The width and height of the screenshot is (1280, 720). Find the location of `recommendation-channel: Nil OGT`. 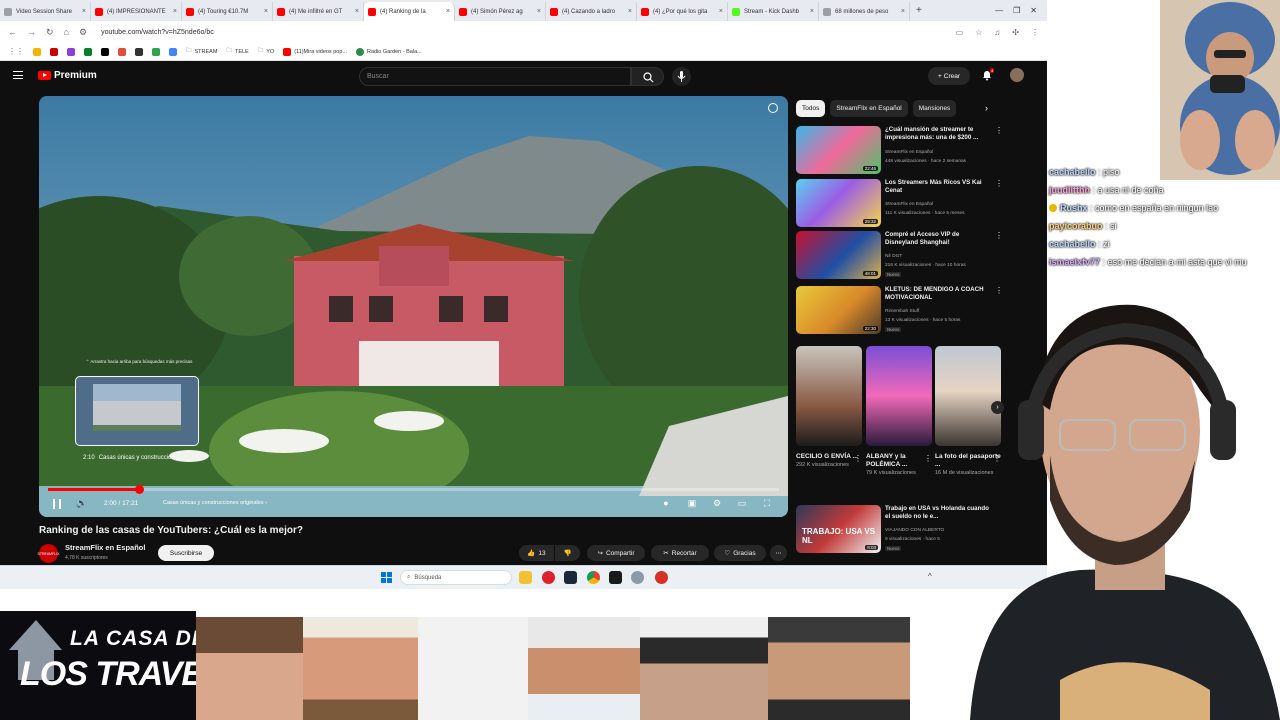

recommendation-channel: Nil OGT is located at coordinates (893, 256).